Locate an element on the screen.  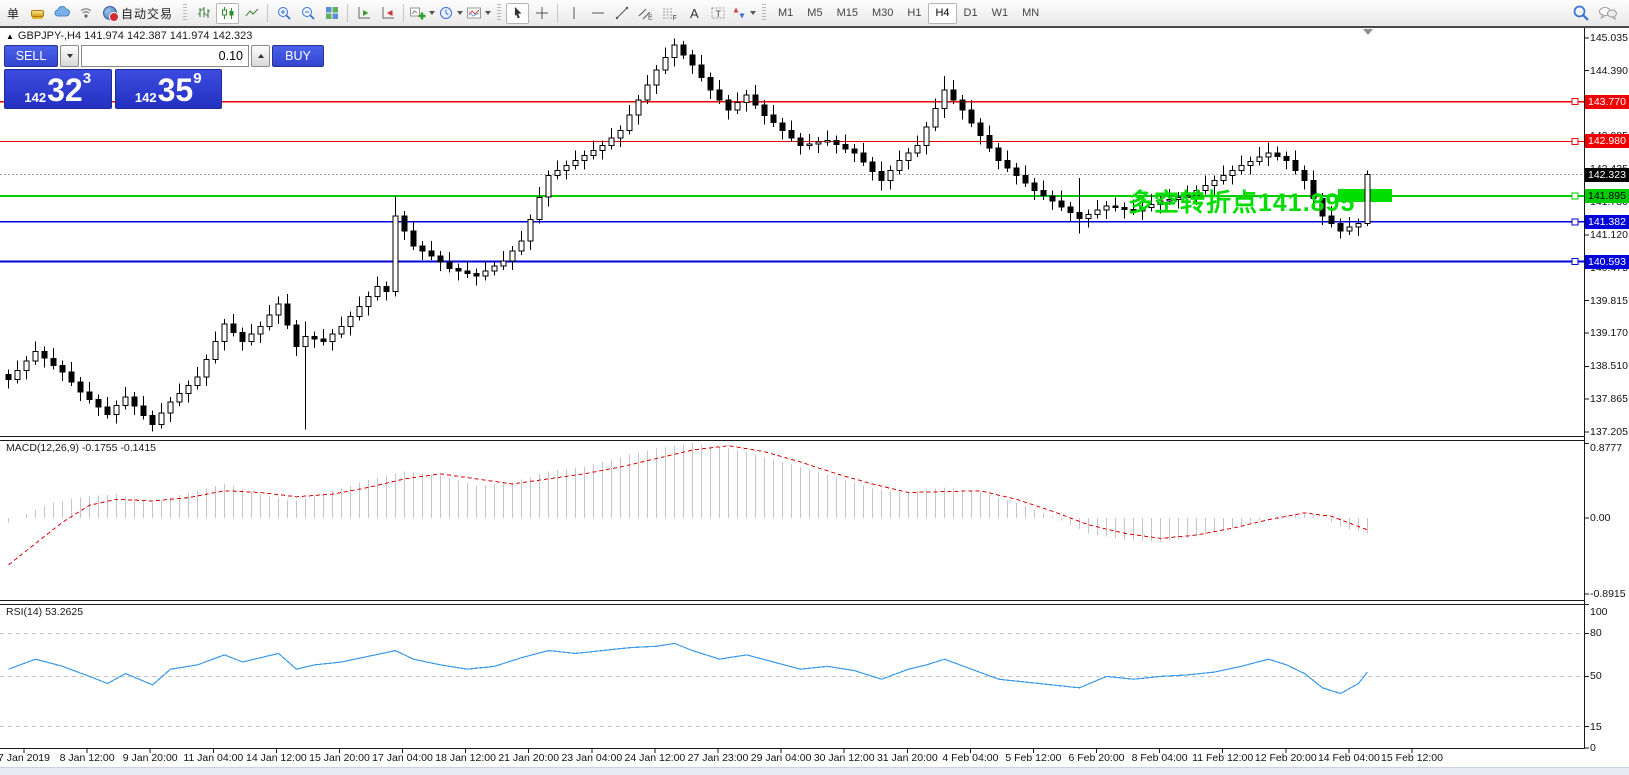
templates-button is located at coordinates (478, 13).